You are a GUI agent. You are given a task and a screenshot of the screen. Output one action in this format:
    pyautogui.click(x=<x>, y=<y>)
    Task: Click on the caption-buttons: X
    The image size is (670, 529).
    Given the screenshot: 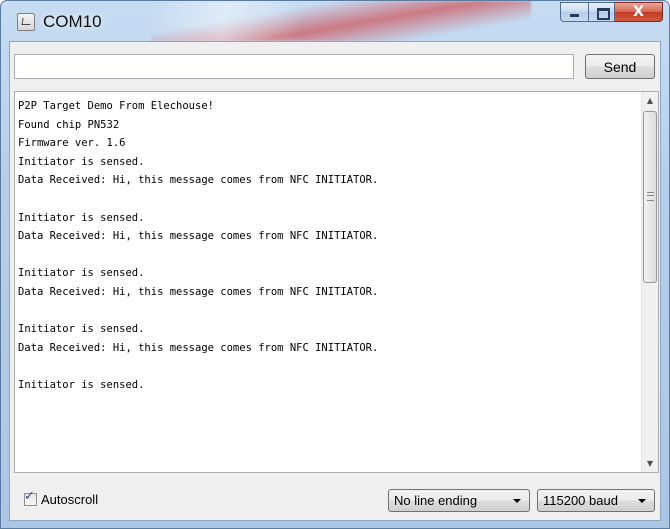 What is the action you would take?
    pyautogui.click(x=611, y=13)
    